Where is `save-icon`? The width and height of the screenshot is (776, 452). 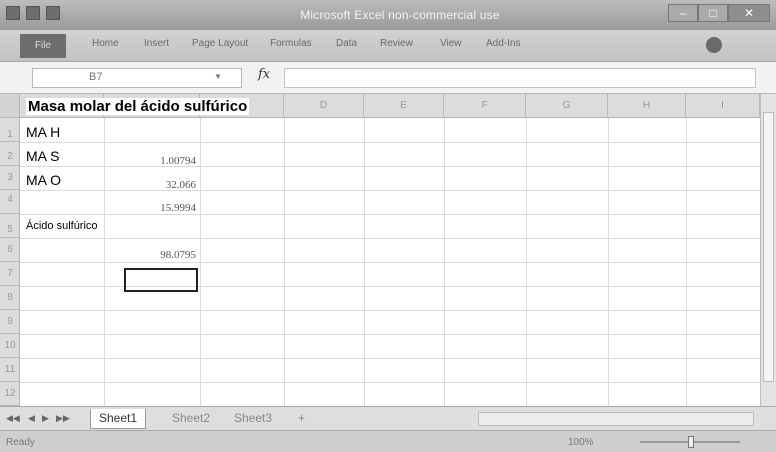
save-icon is located at coordinates (33, 13).